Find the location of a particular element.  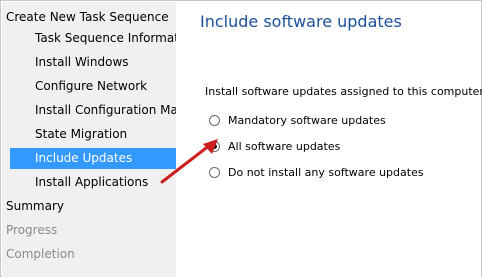

nav-item-progress: Progress is located at coordinates (32, 230).